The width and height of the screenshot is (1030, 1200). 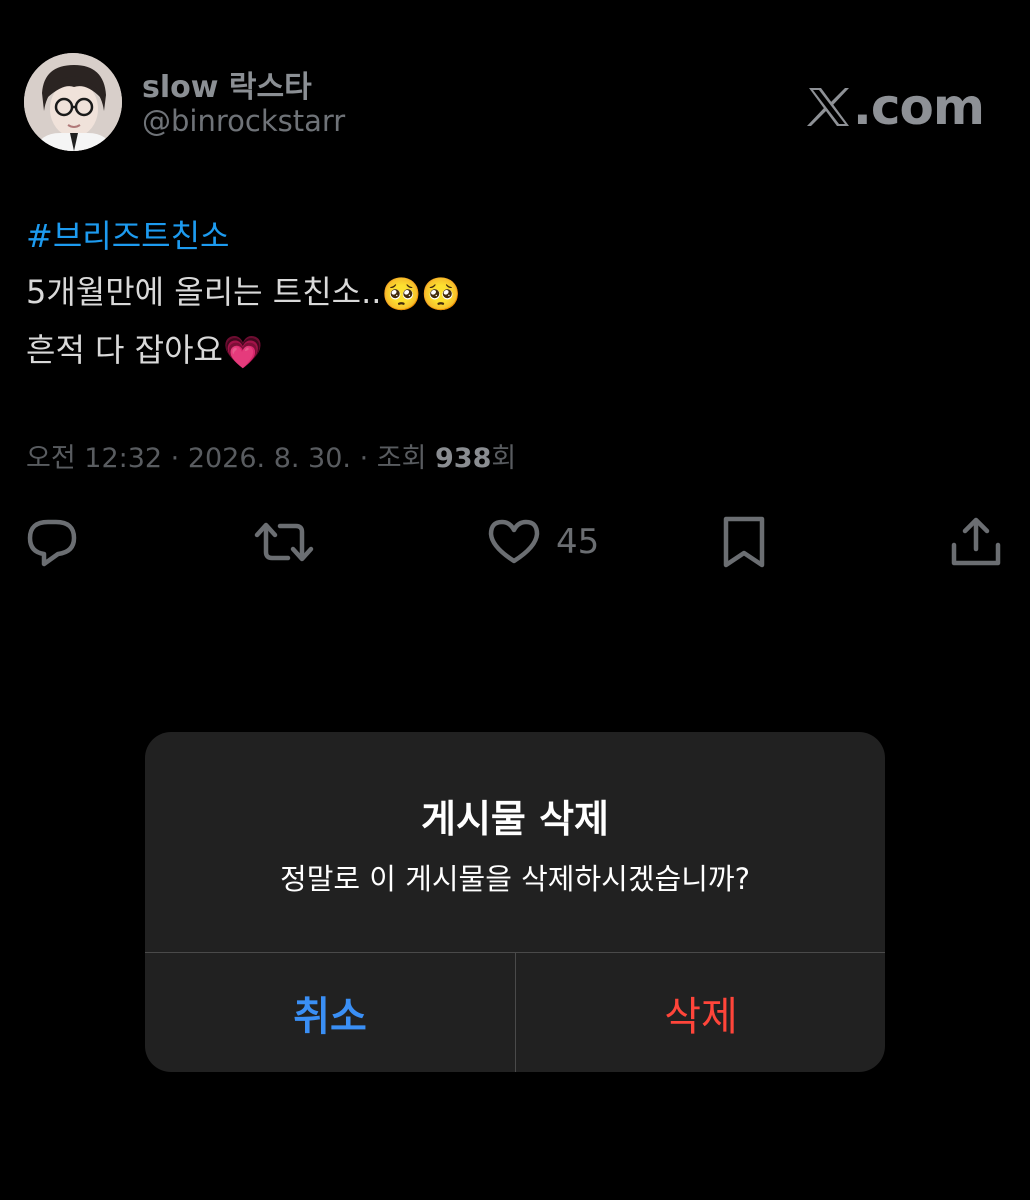 I want to click on avatar-photo, so click(x=73, y=102).